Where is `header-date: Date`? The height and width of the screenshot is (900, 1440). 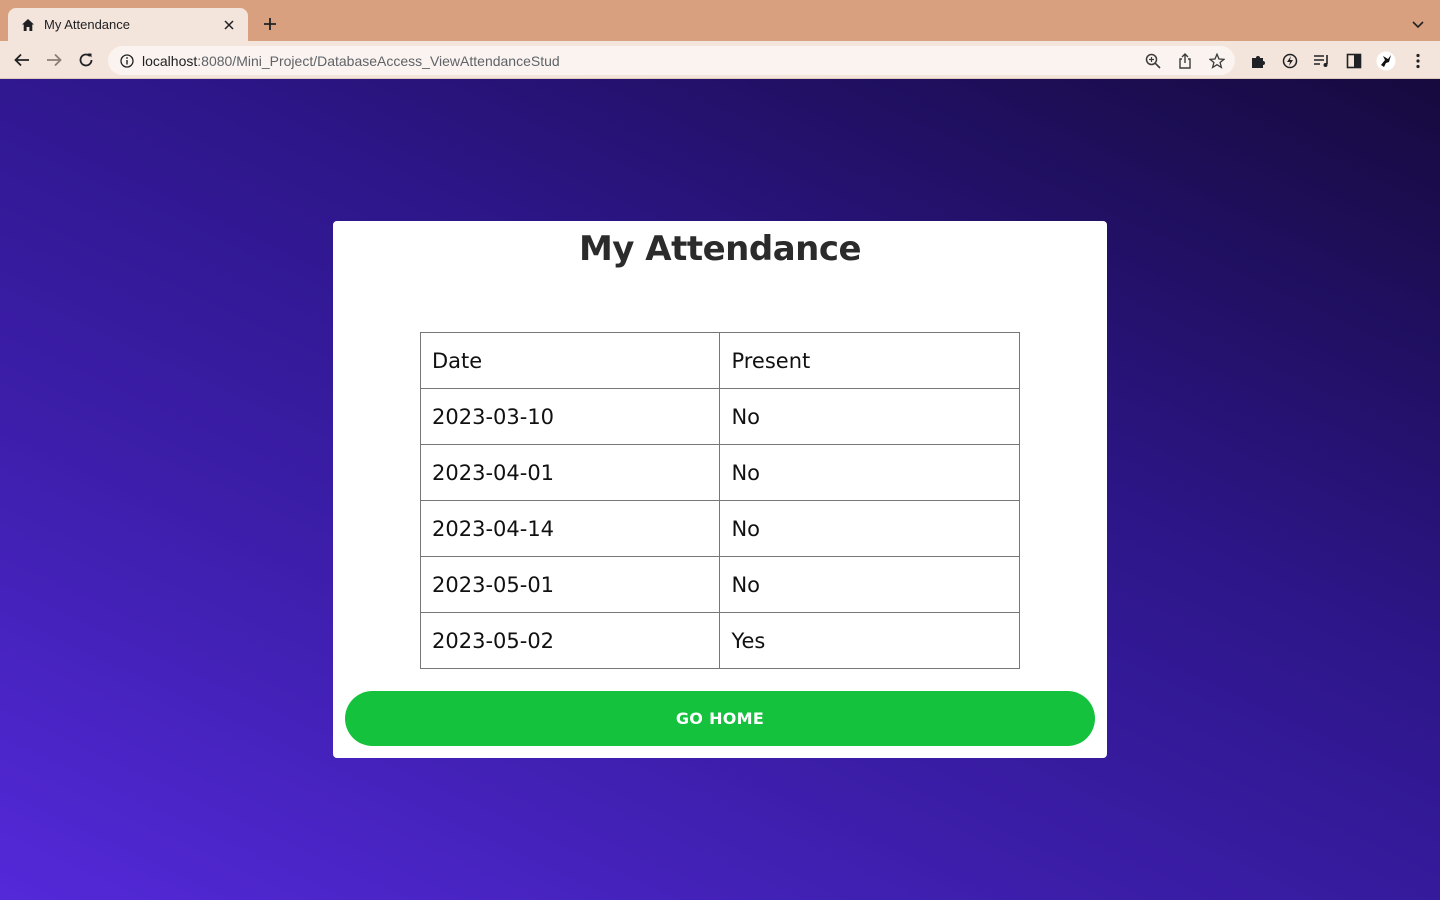
header-date: Date is located at coordinates (570, 360).